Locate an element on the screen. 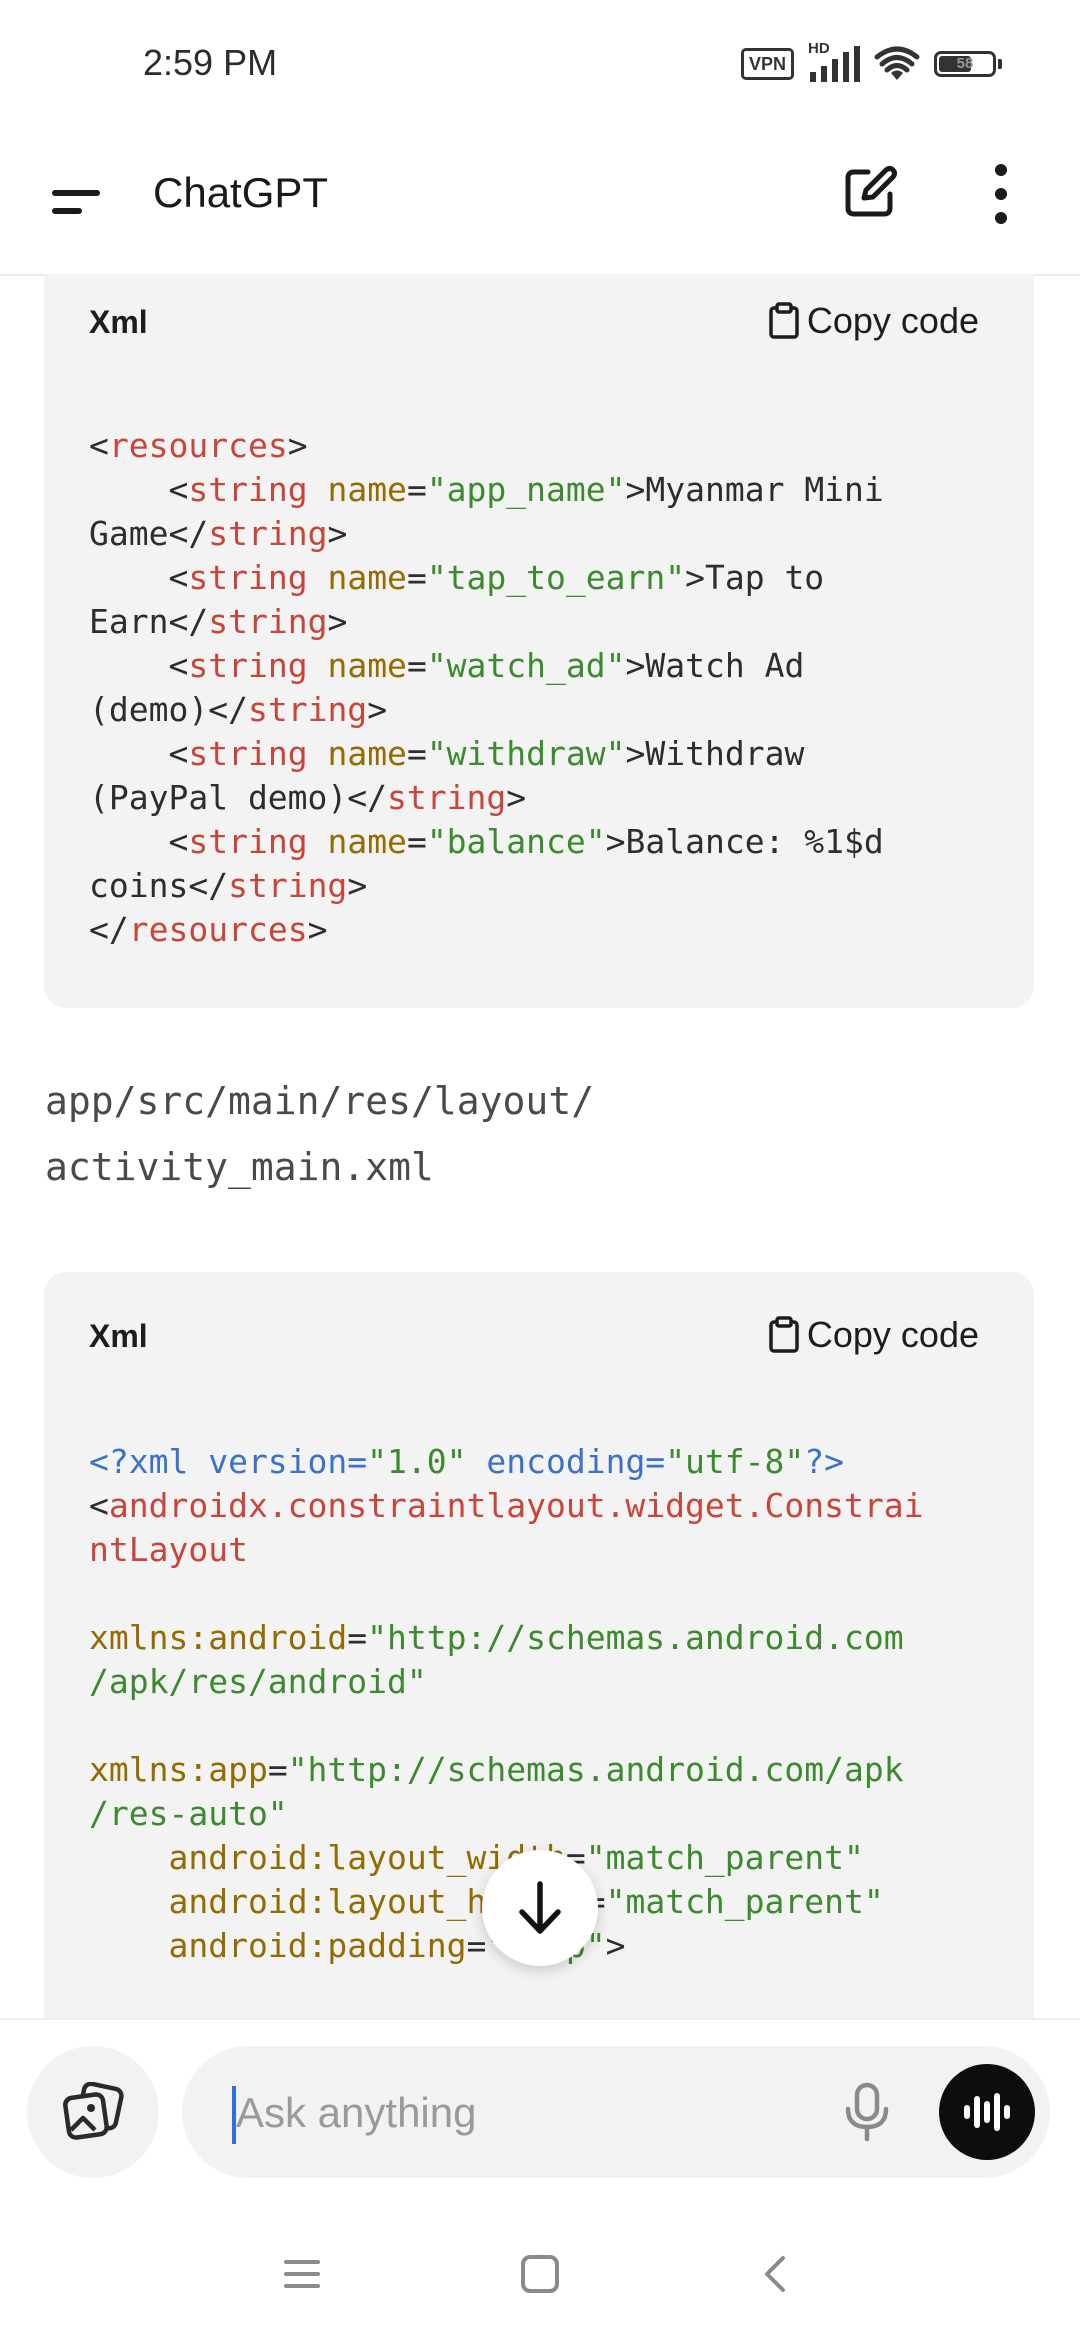  app-title: ChatGPT is located at coordinates (241, 192).